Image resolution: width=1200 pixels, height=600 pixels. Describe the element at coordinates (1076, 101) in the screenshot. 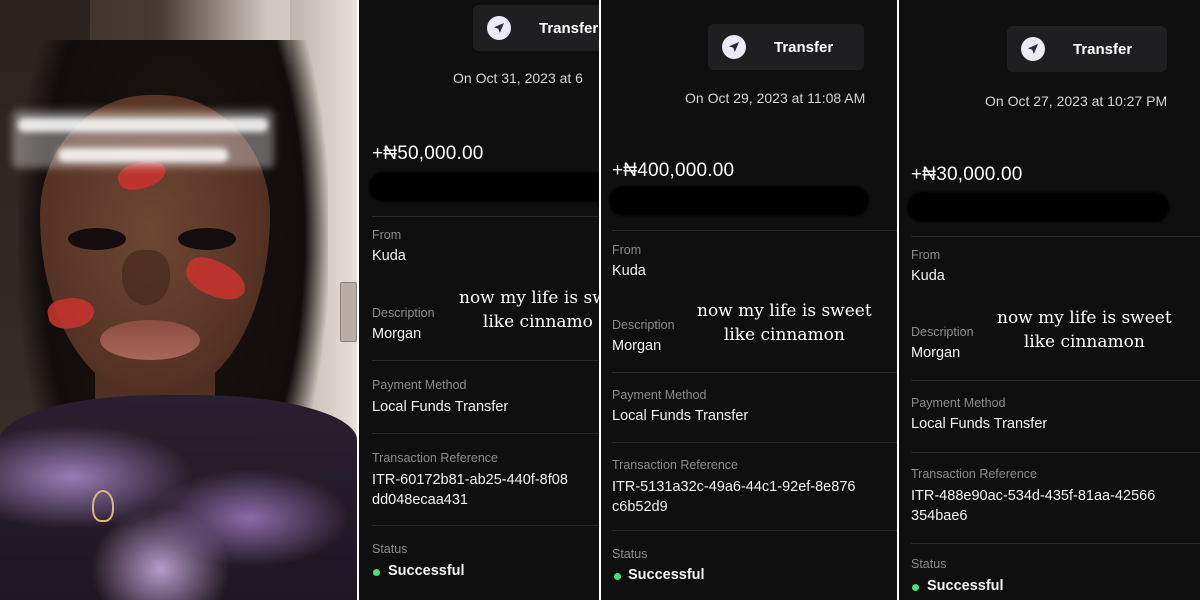

I see `transaction-date: On Oct 27, 2023 at 10:27 PM` at that location.